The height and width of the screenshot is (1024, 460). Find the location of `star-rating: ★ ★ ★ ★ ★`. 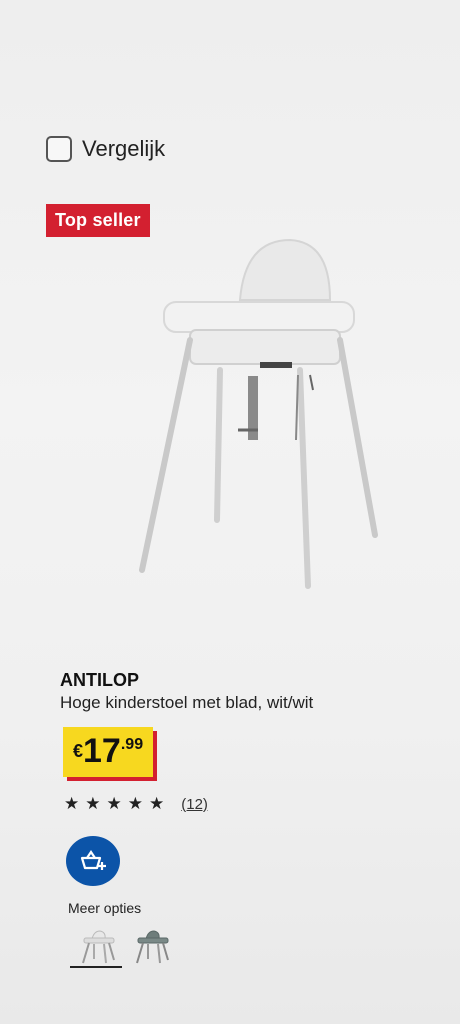

star-rating: ★ ★ ★ ★ ★ is located at coordinates (114, 804).